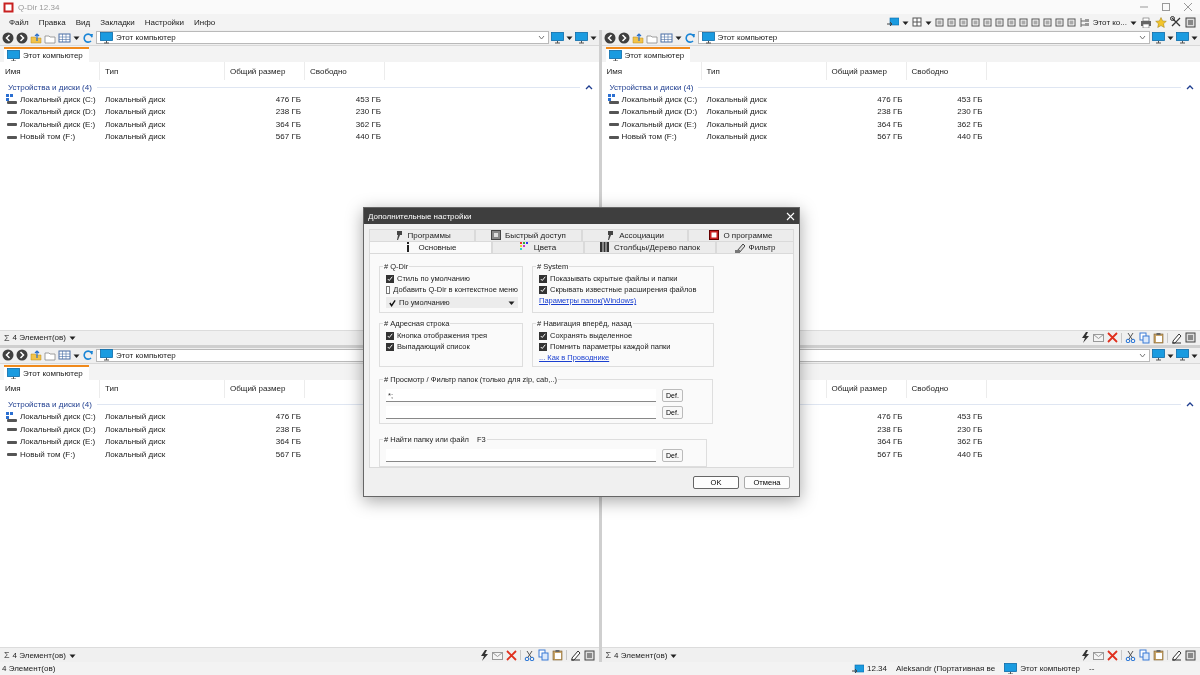 The width and height of the screenshot is (1200, 675). Describe the element at coordinates (39, 7) in the screenshot. I see `window-title: Q-Dir 12.34` at that location.